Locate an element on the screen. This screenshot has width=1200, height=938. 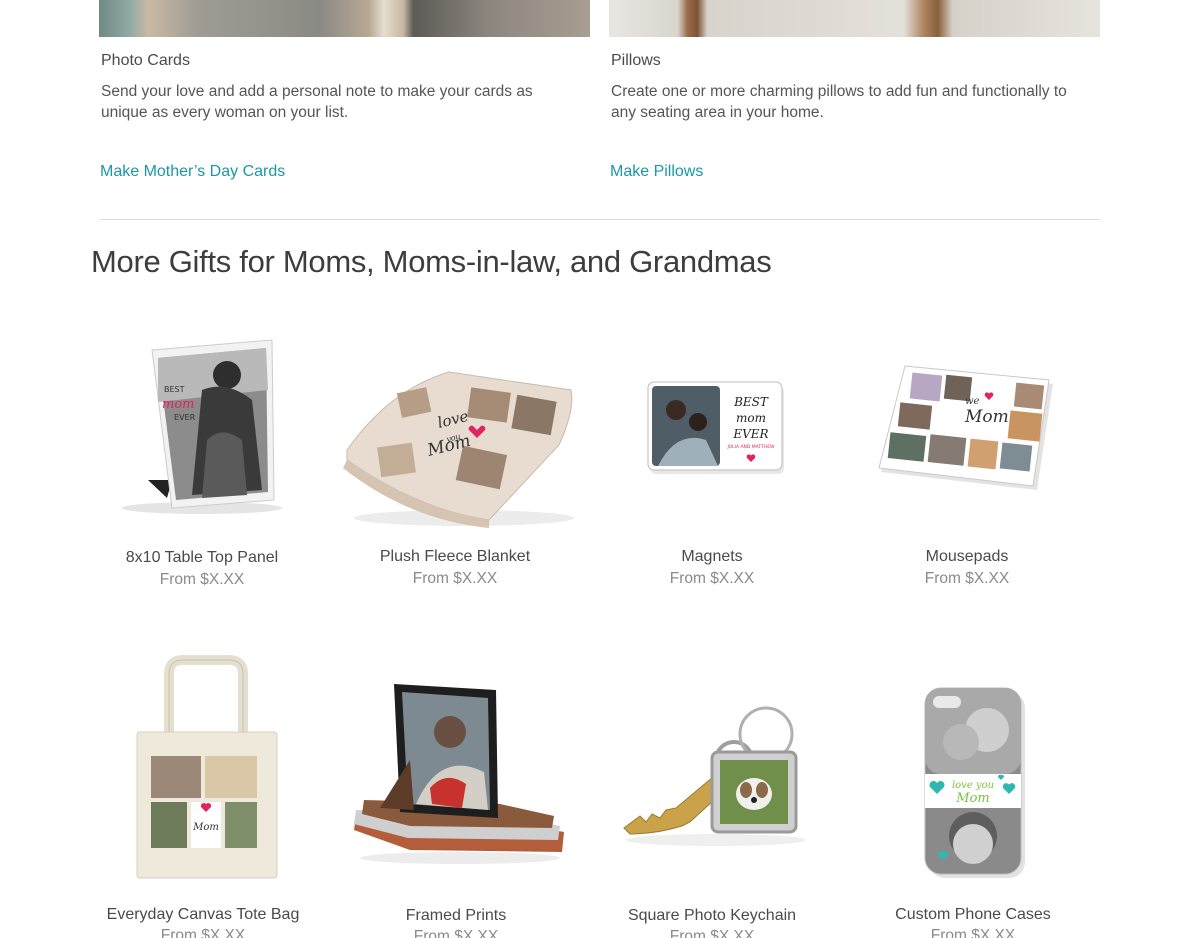
product-name: Square Photo Keychain is located at coordinates (712, 916).